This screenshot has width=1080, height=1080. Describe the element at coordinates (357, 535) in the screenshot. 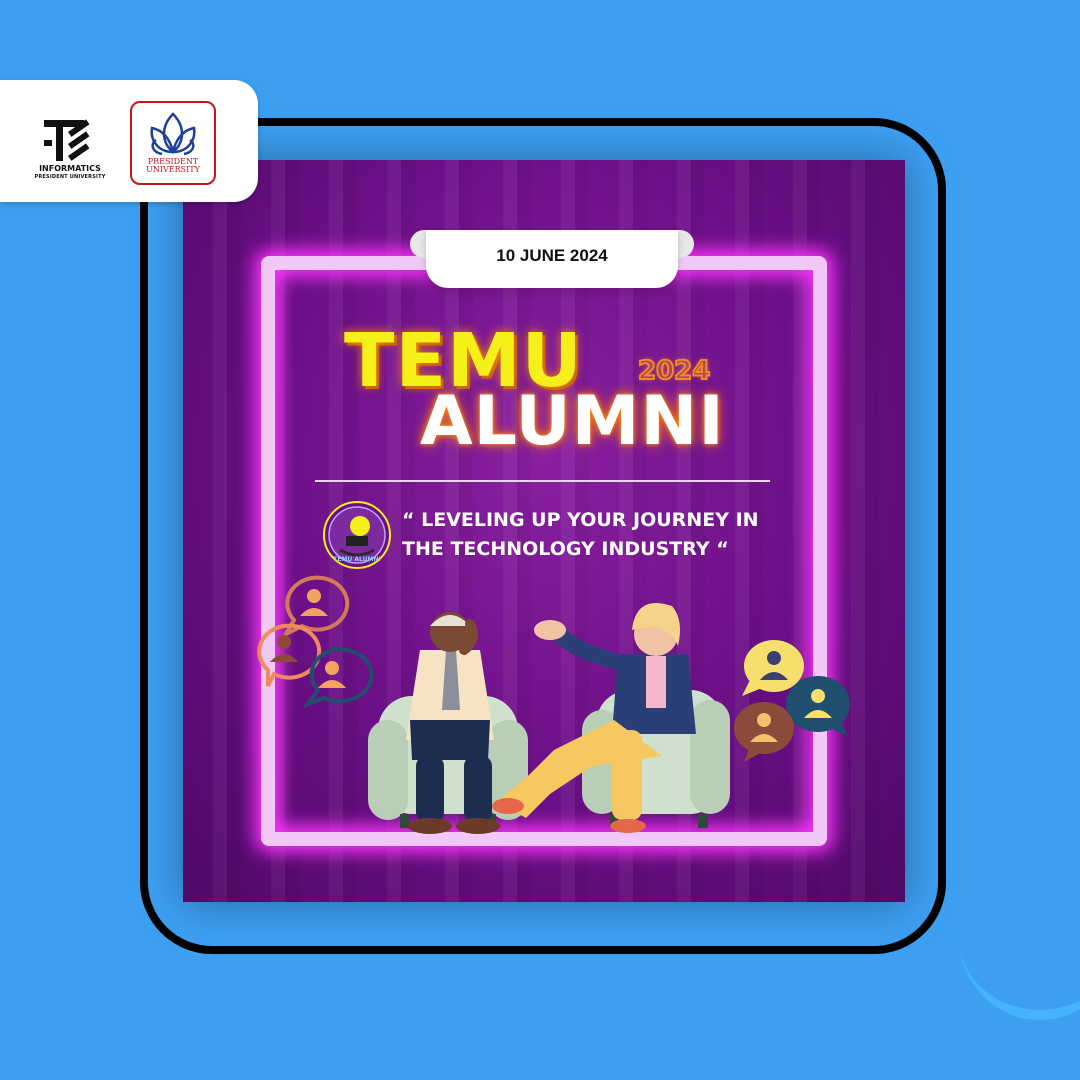

I see `temu-alumni-badge-icon: TEMU ALUMNI` at that location.